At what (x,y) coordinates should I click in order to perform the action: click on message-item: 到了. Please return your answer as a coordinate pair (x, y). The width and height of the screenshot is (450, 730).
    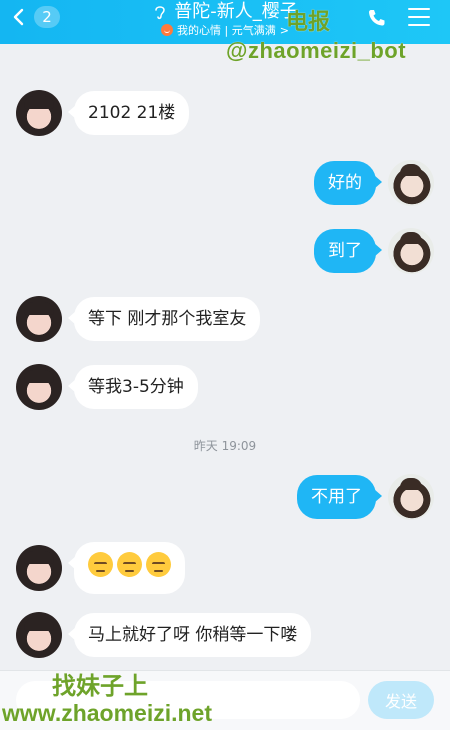
    Looking at the image, I should click on (374, 251).